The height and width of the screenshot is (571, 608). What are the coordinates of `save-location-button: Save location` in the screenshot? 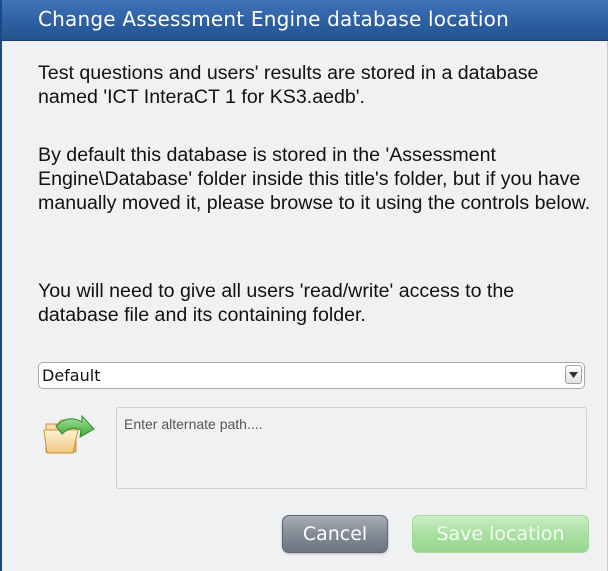 It's located at (500, 534).